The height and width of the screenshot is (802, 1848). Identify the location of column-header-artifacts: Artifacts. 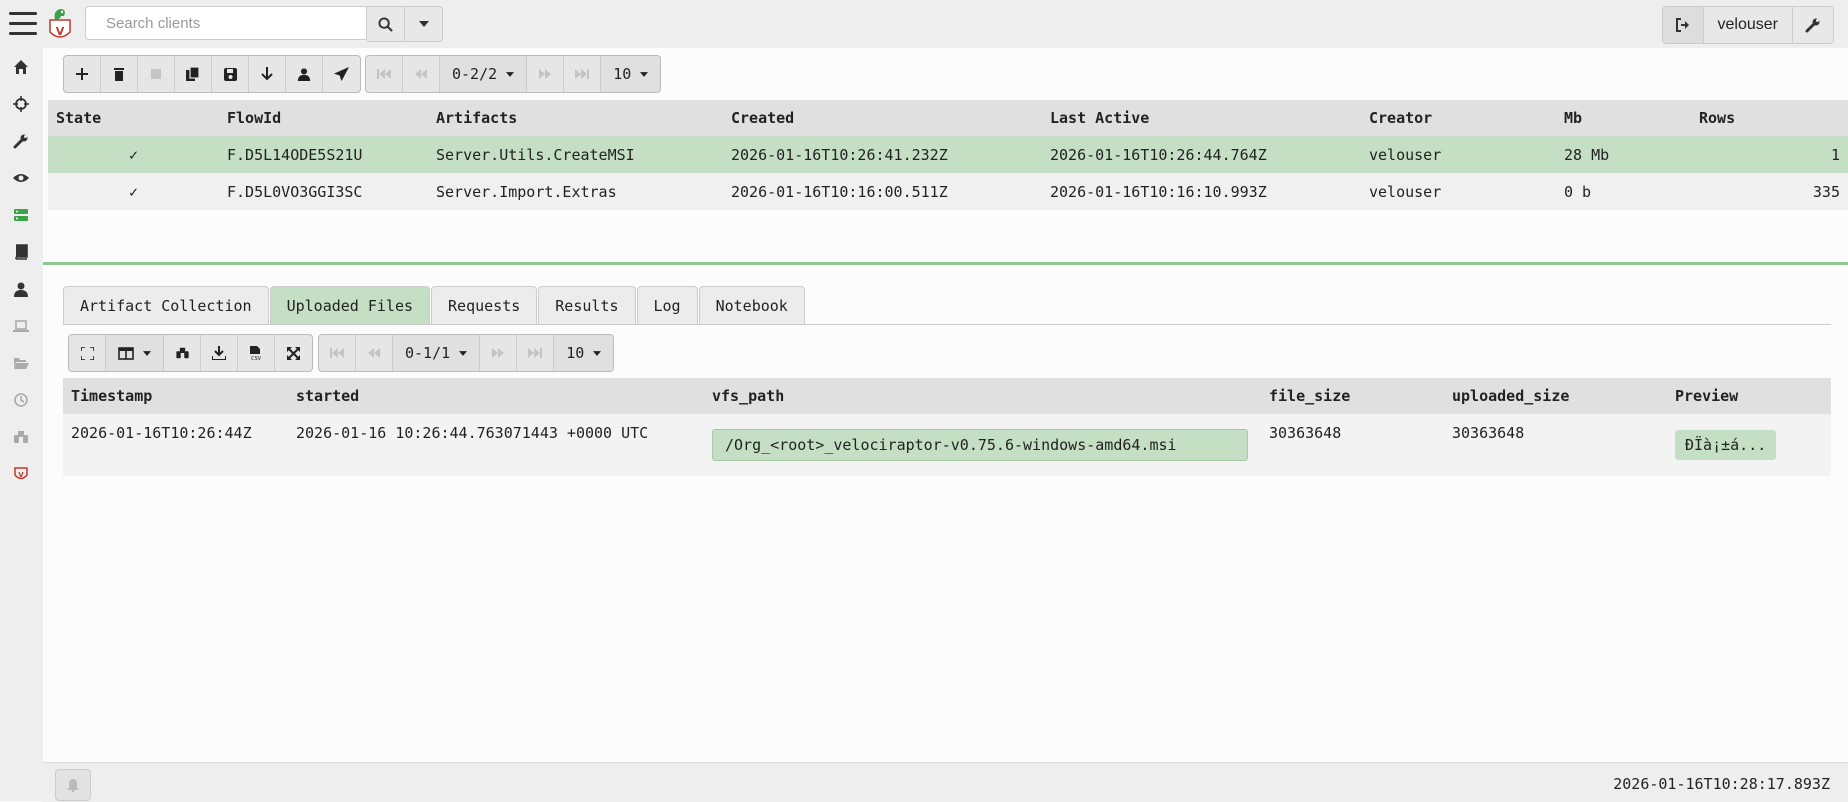
(575, 118).